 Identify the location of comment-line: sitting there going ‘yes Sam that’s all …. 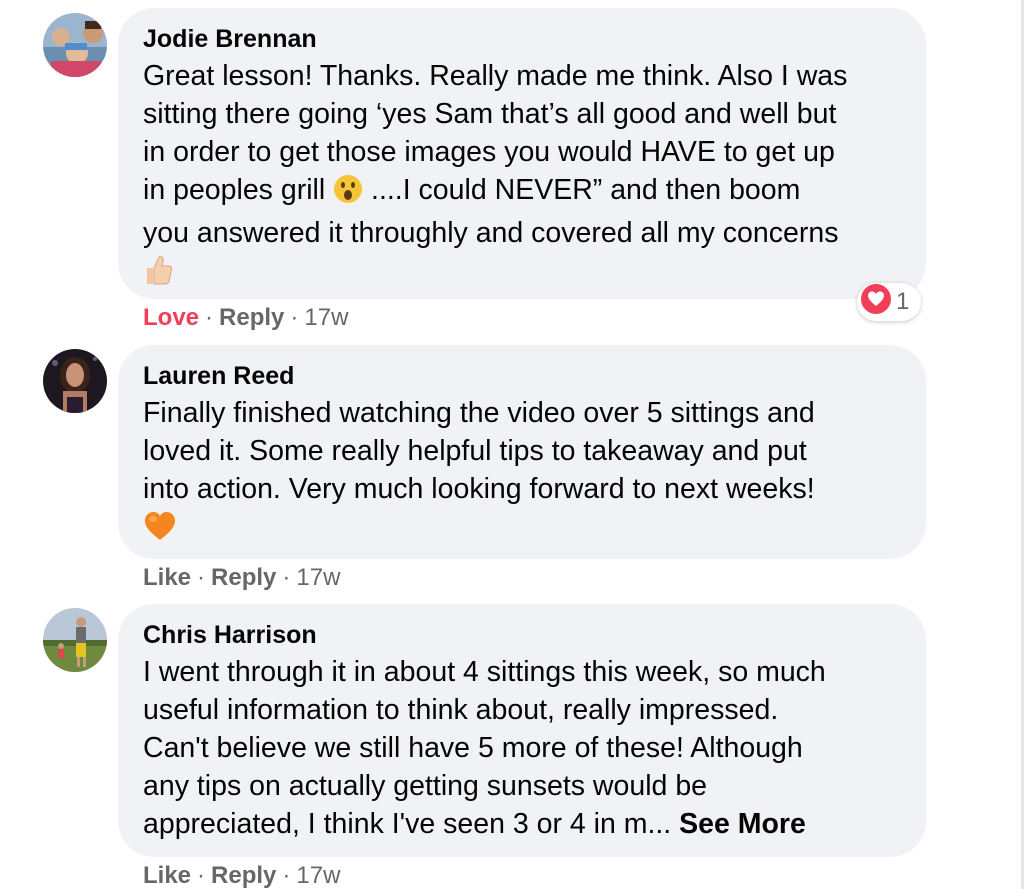
(490, 114).